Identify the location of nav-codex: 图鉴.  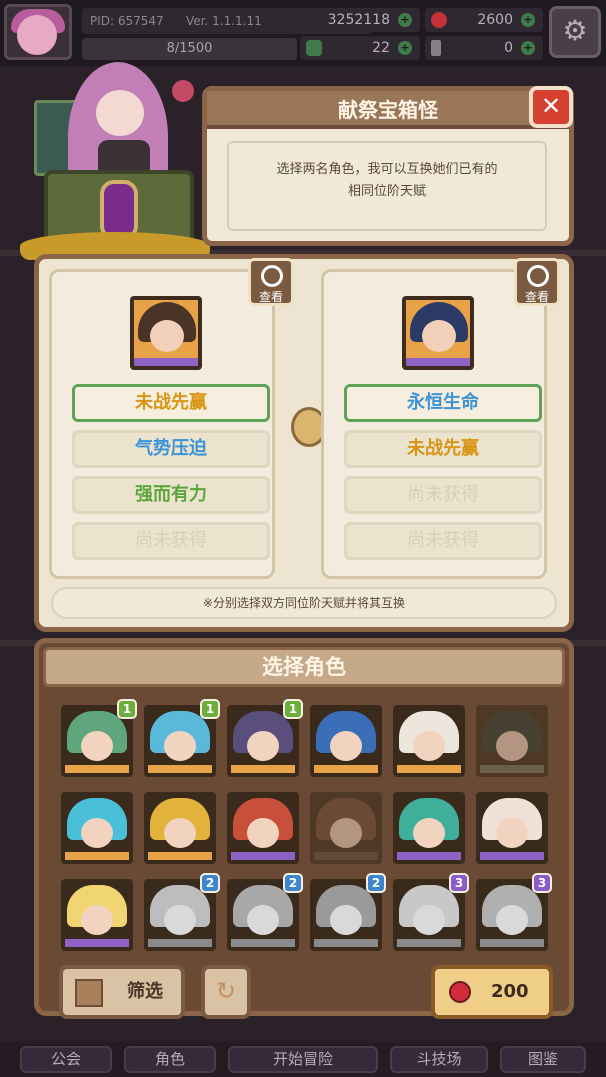
(543, 1059).